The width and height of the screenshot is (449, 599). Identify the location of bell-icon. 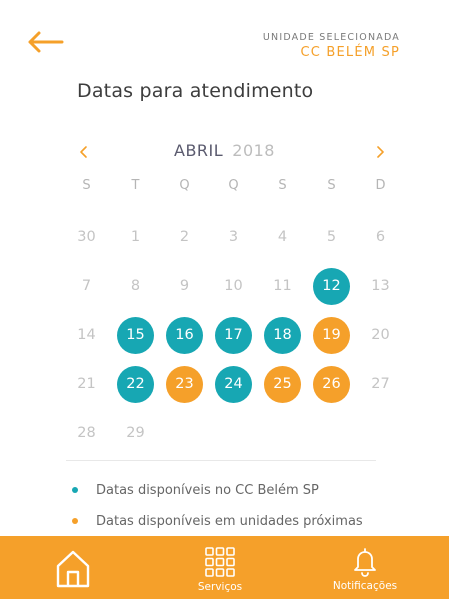
(365, 562).